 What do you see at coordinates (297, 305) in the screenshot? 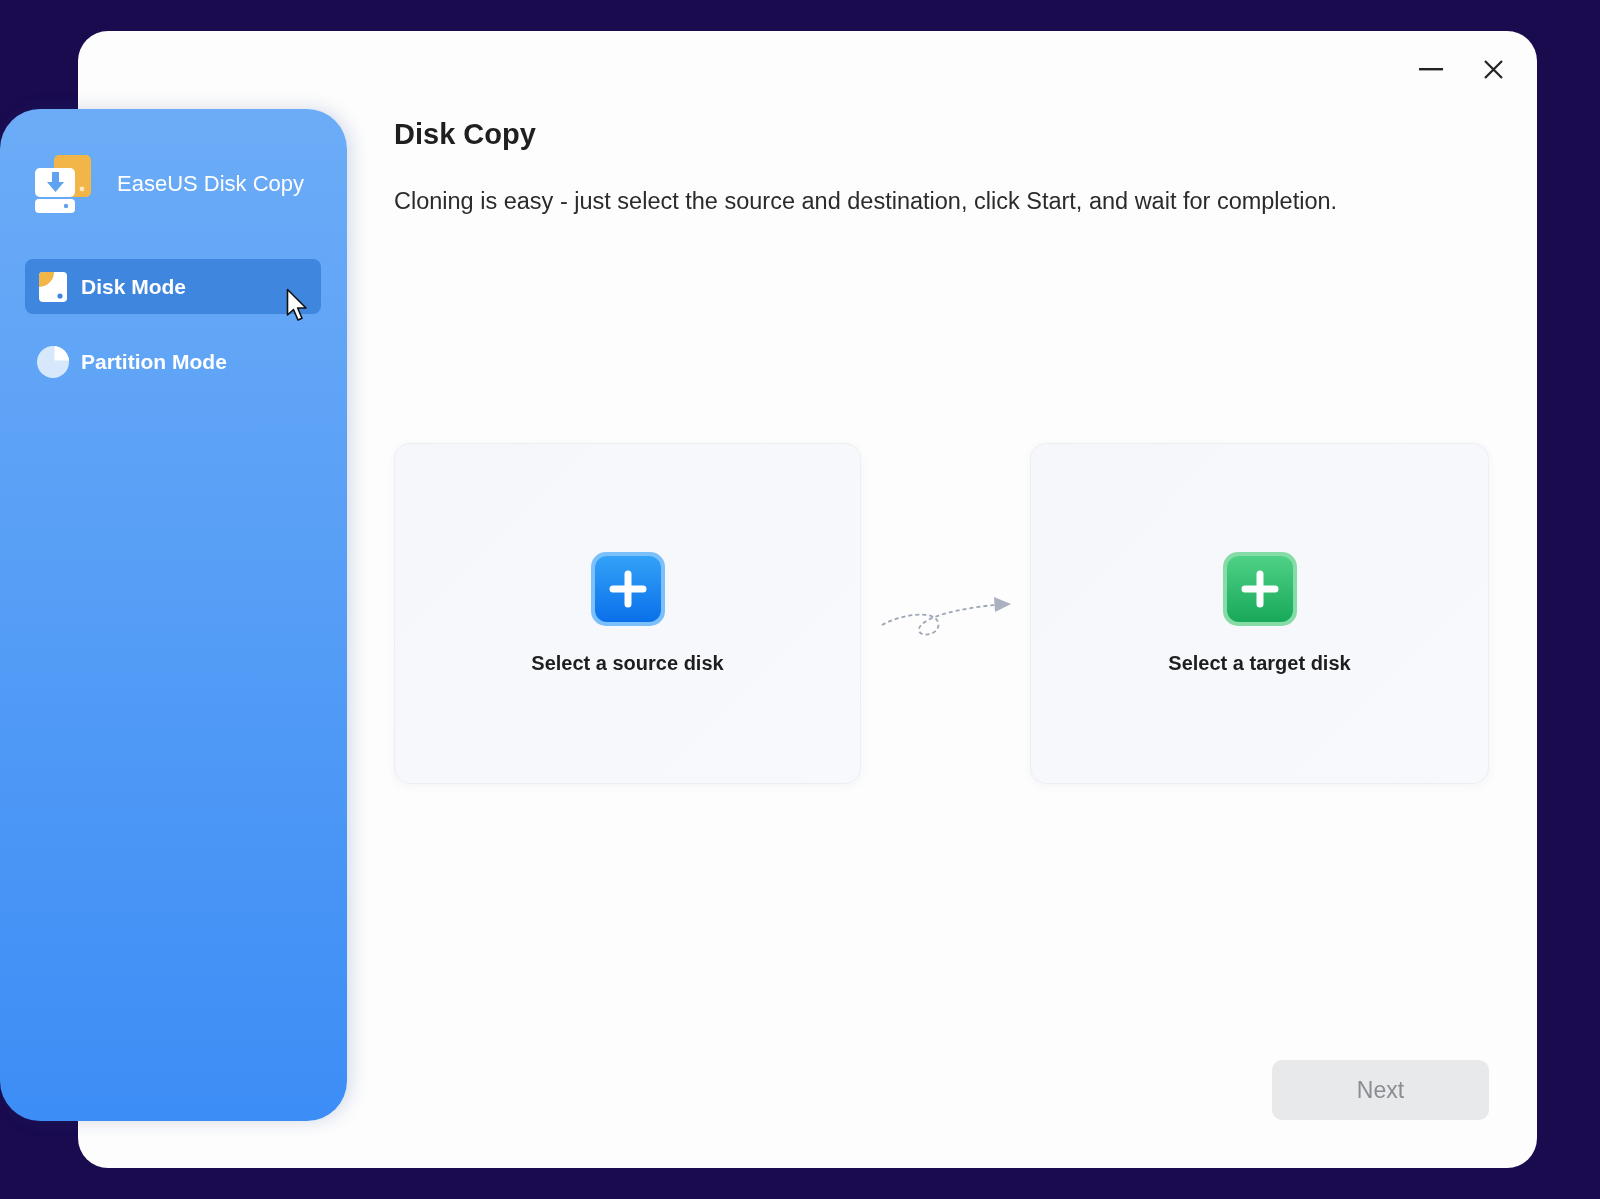
I see `mouse-pointer-icon` at bounding box center [297, 305].